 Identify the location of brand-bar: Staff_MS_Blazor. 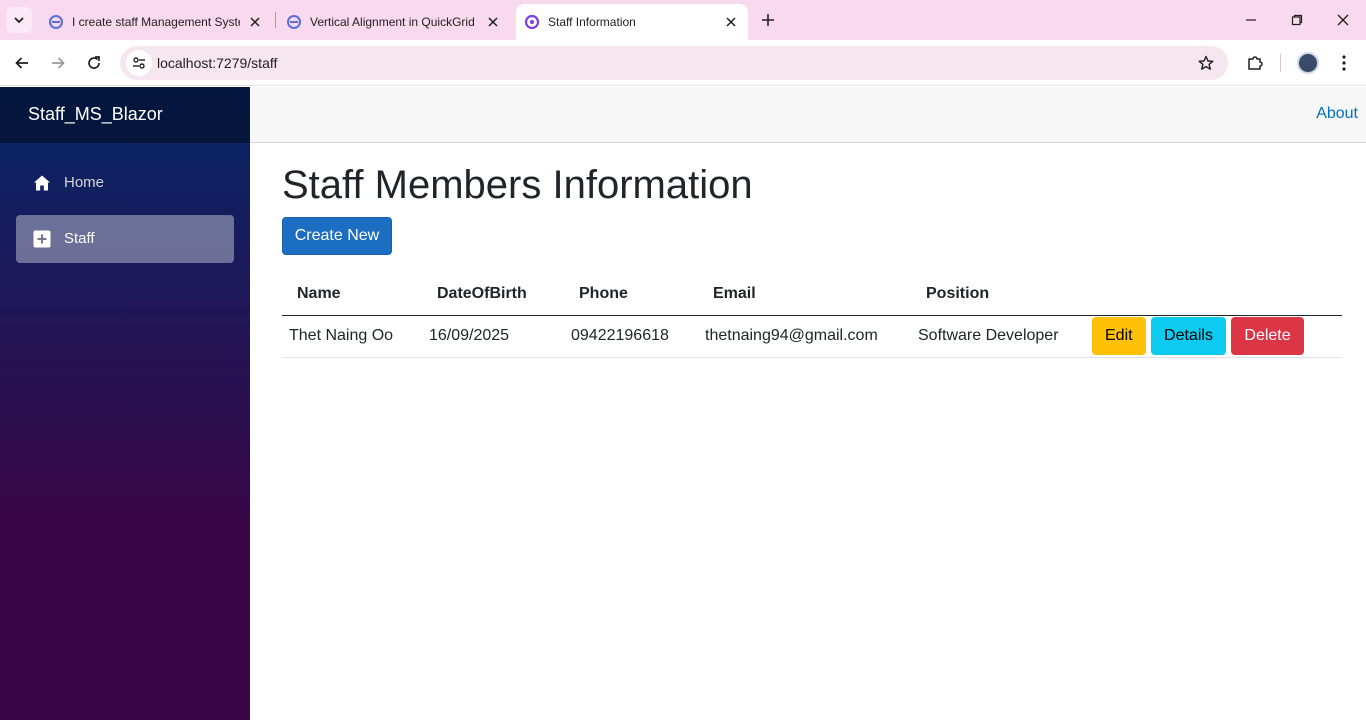
(125, 115).